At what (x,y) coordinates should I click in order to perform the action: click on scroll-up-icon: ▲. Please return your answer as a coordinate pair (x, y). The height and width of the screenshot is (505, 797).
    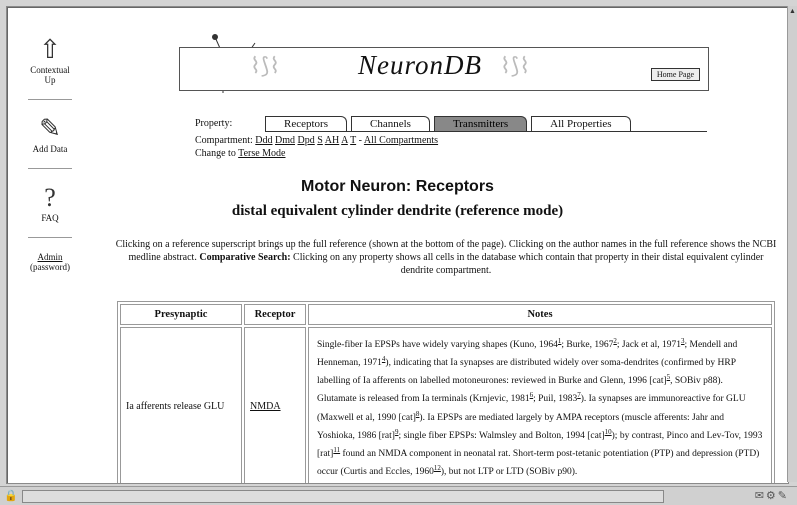
    Looking at the image, I should click on (792, 11).